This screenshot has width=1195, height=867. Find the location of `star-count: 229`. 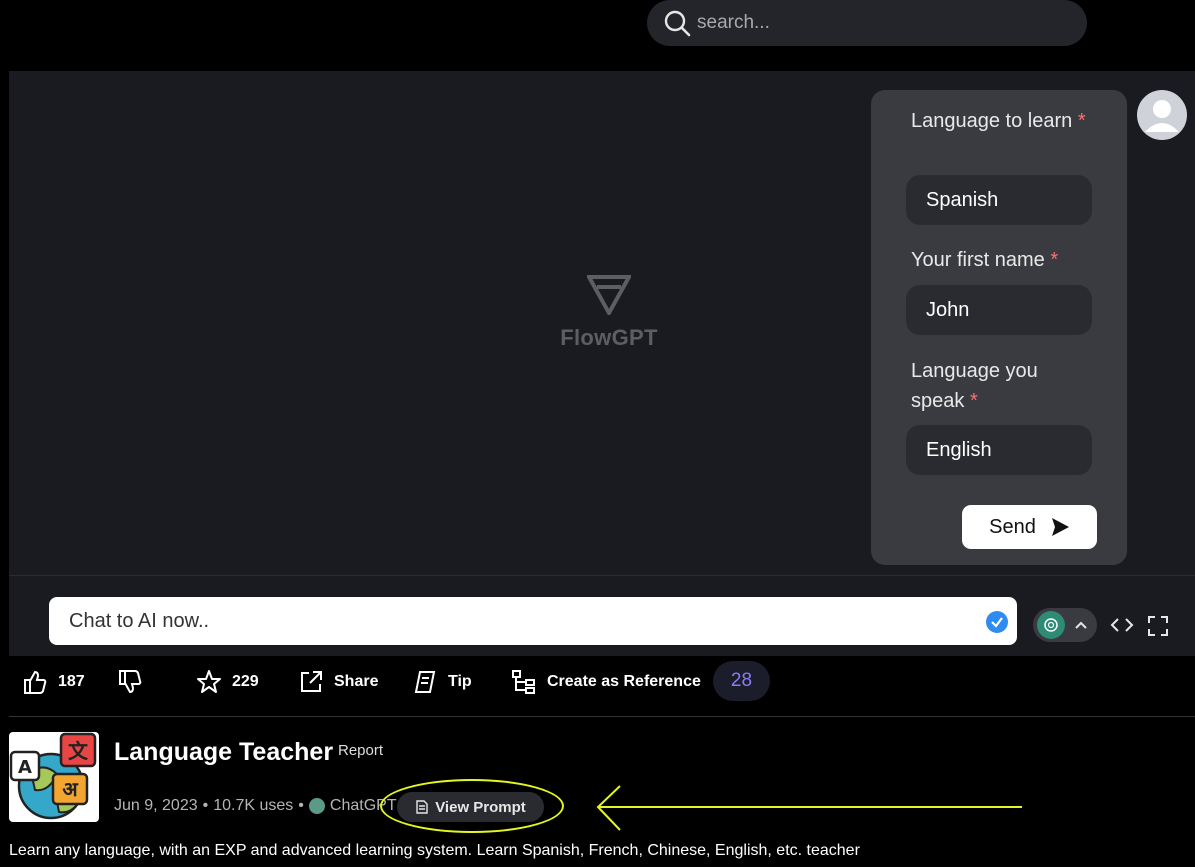

star-count: 229 is located at coordinates (245, 681).